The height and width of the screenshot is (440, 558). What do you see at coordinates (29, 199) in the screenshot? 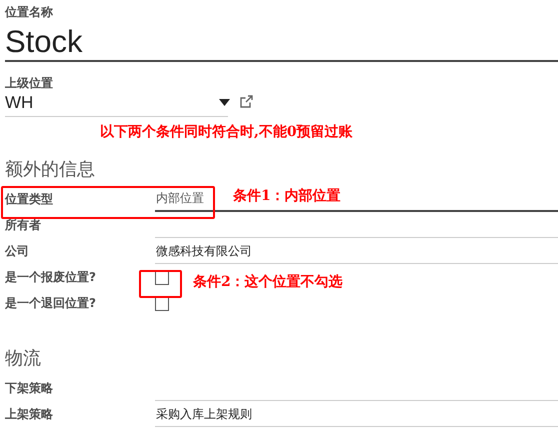
I see `field-label: 位置类型` at bounding box center [29, 199].